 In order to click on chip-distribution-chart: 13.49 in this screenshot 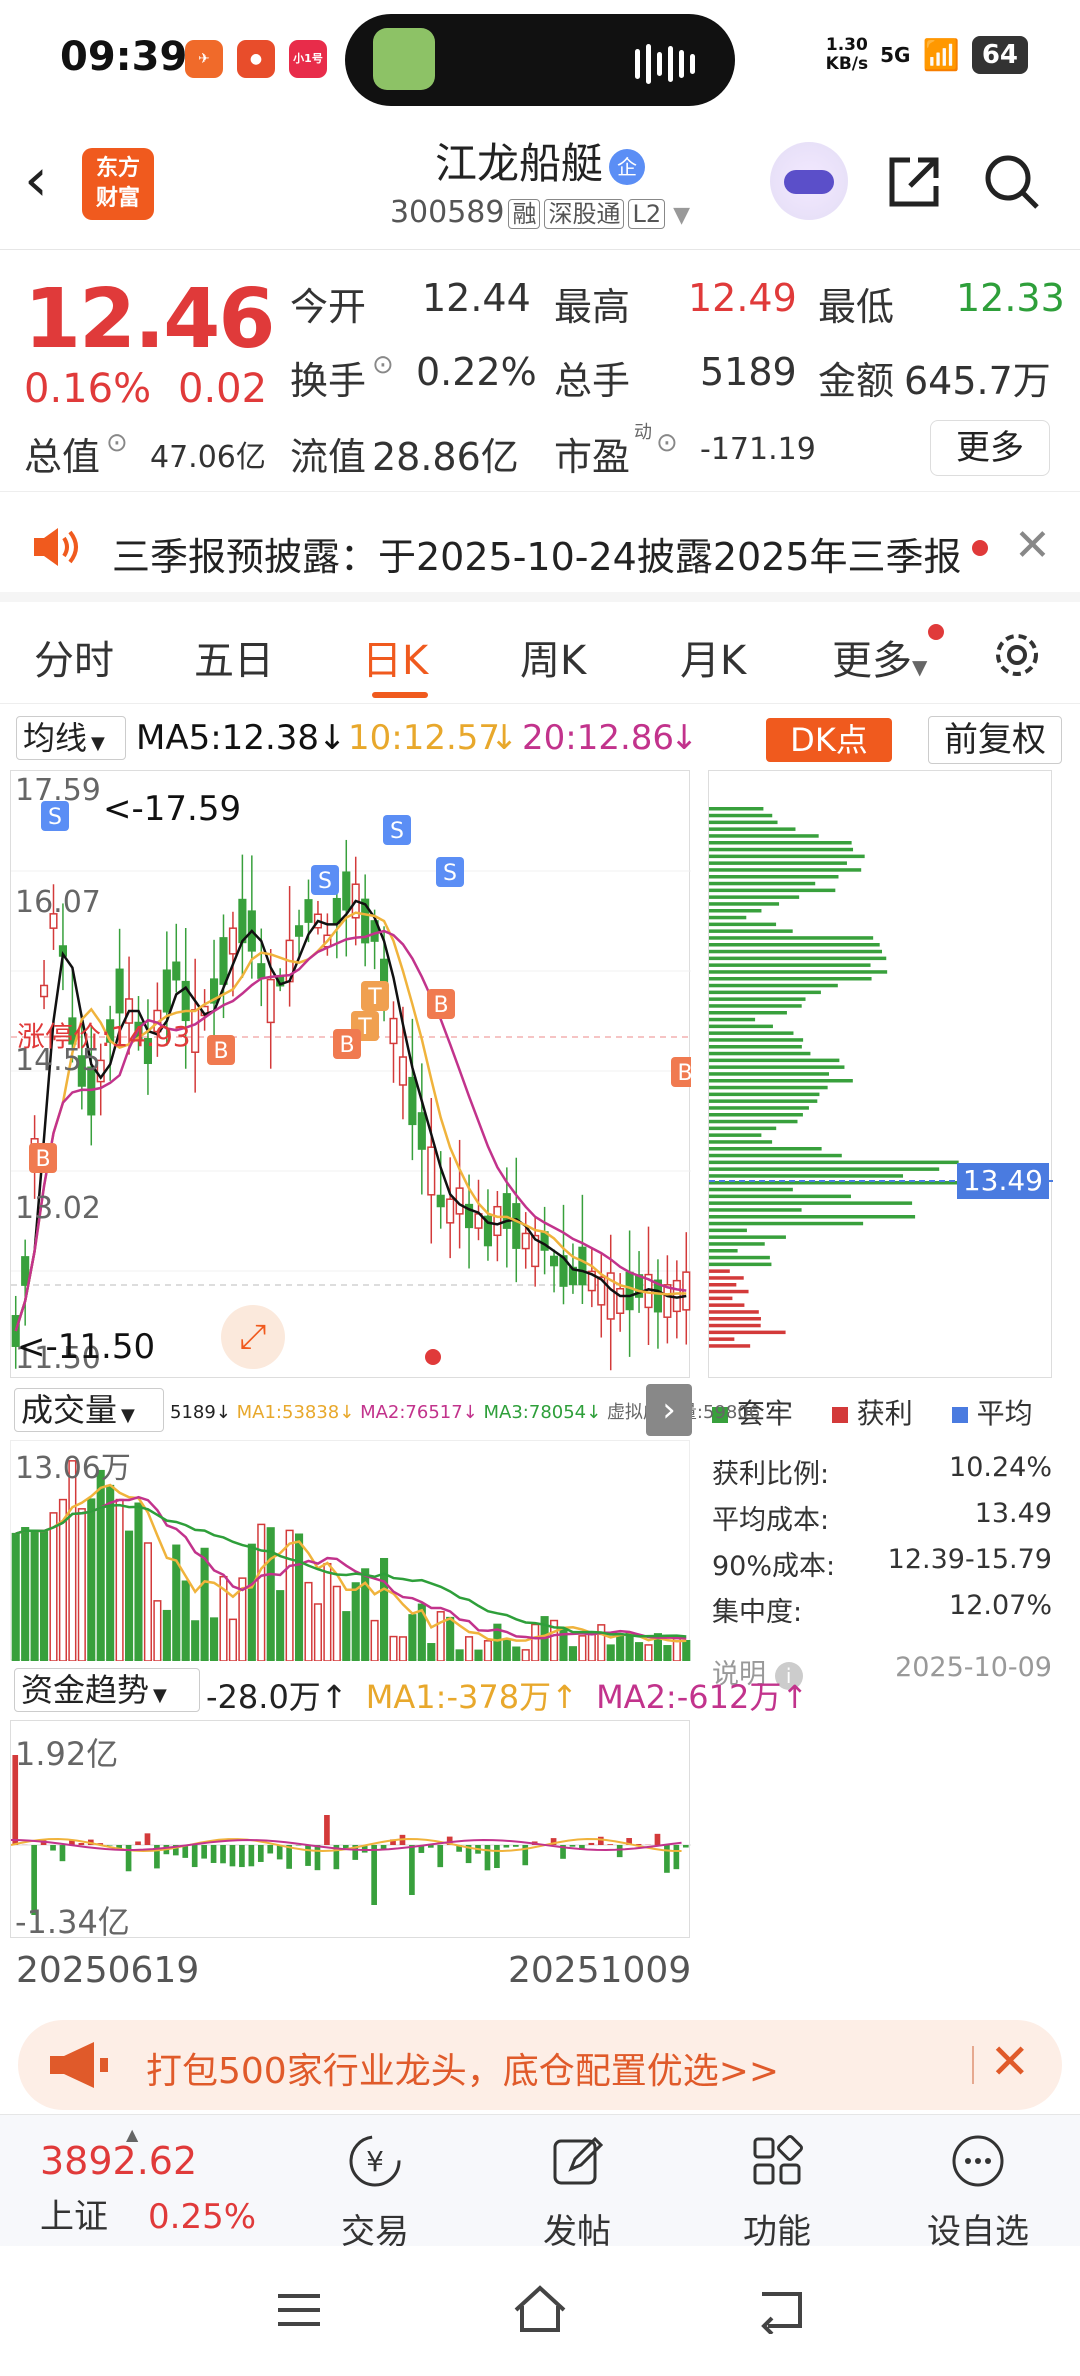, I will do `click(880, 1074)`.